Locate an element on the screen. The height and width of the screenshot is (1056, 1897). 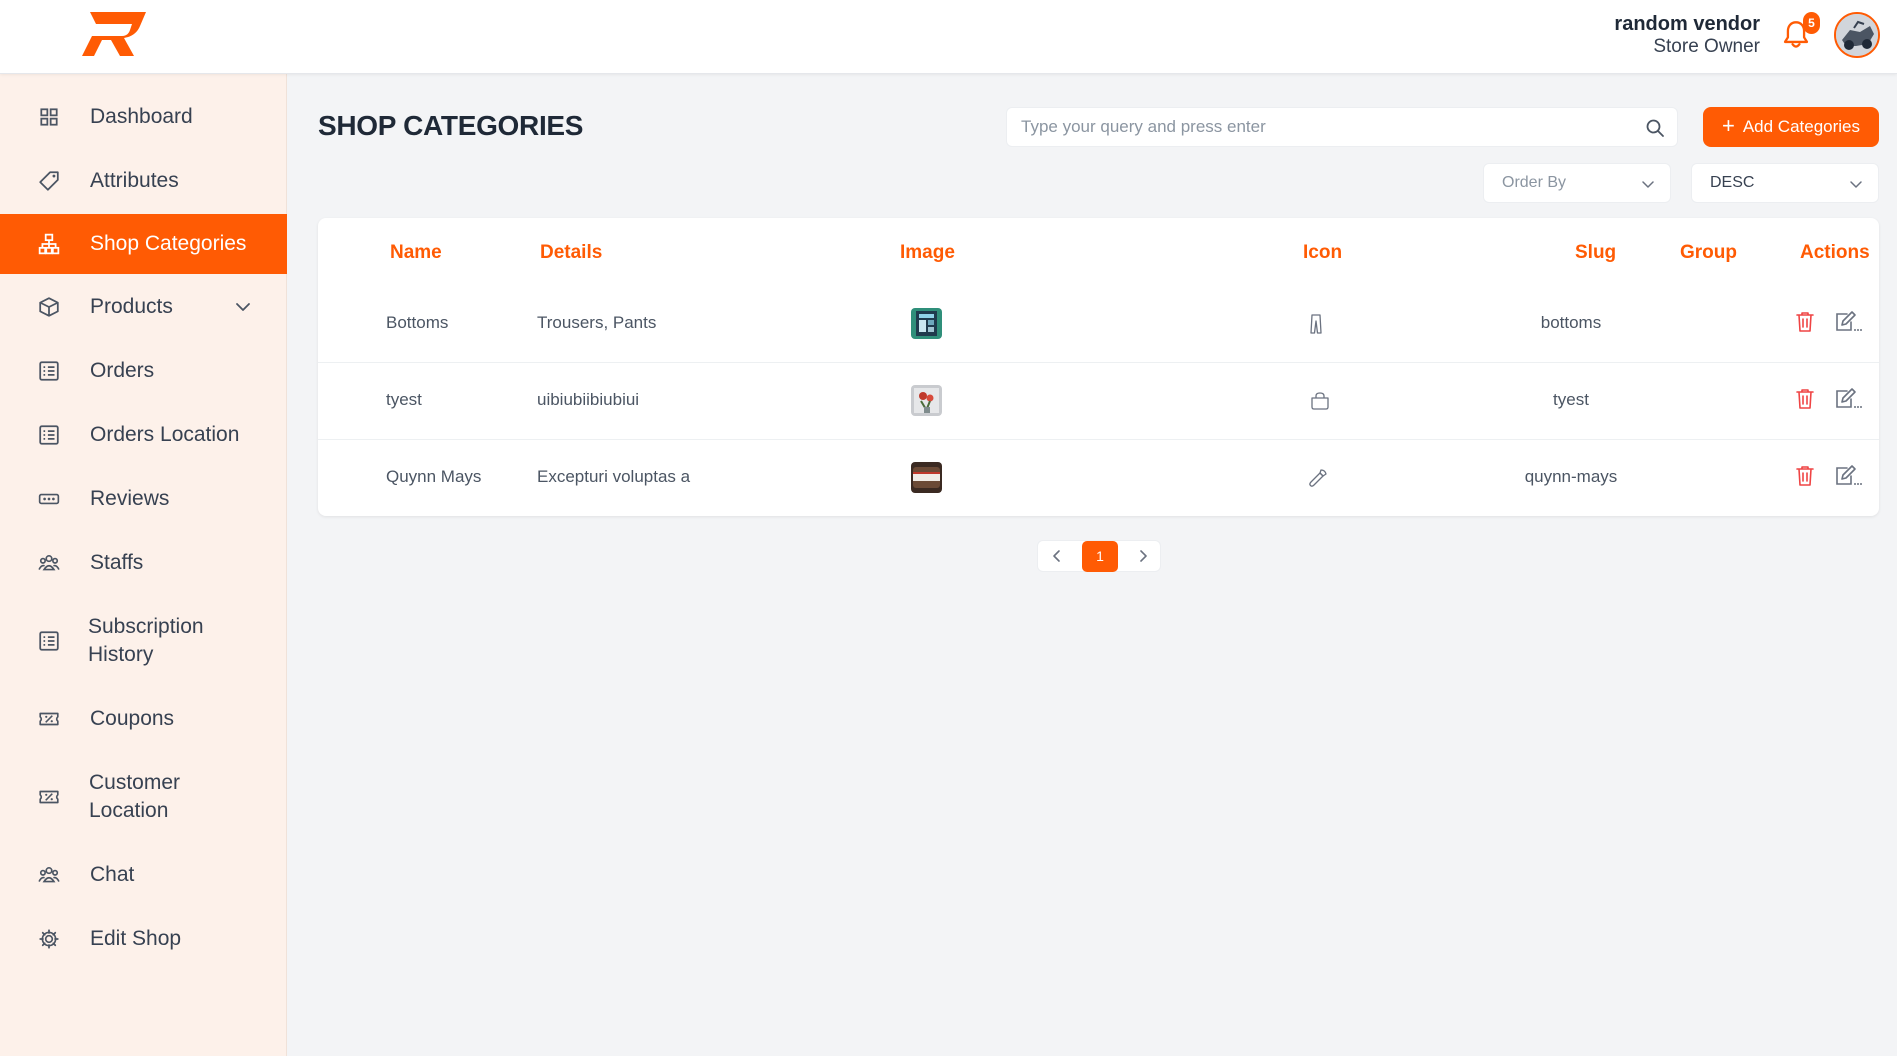
sidebar-item-label: Chat is located at coordinates (112, 874).